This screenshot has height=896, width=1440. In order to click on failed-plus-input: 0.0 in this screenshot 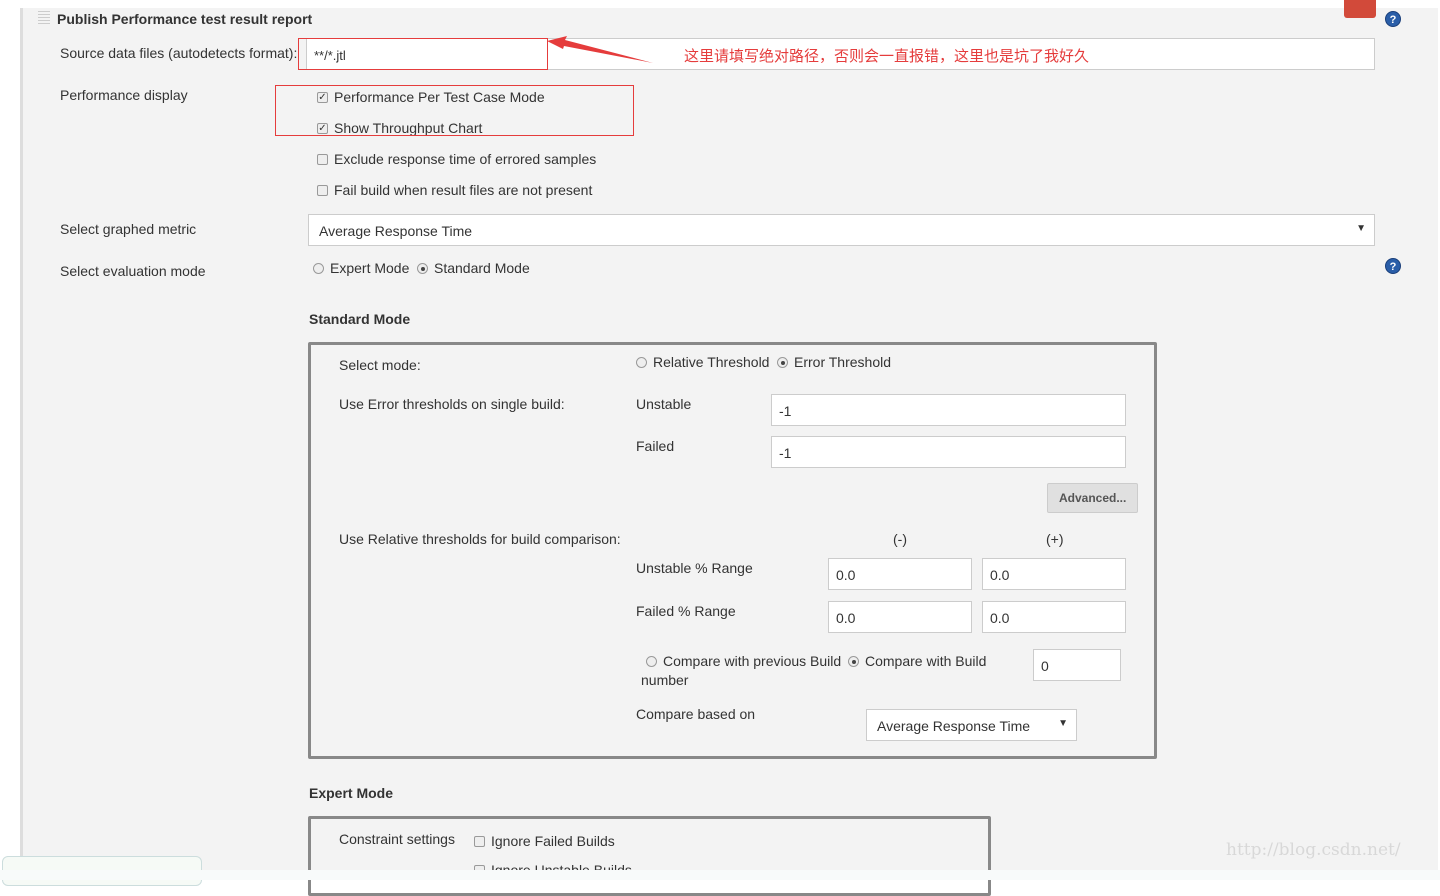, I will do `click(1054, 617)`.